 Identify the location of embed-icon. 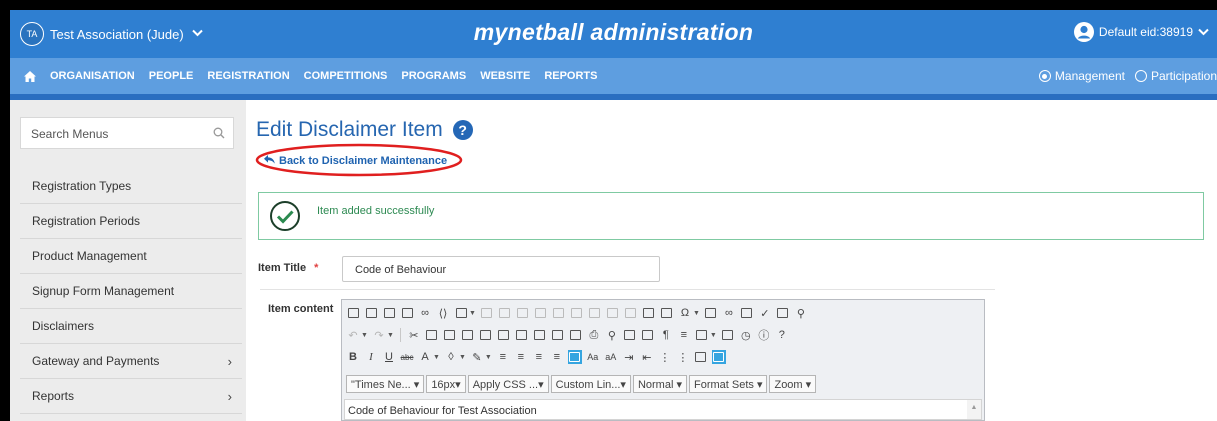
(711, 313).